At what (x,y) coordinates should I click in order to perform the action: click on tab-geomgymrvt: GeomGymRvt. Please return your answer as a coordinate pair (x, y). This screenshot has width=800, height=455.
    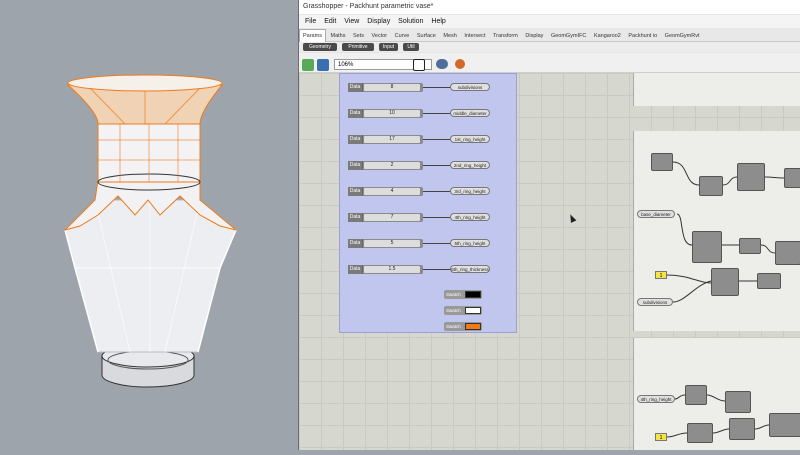
    Looking at the image, I should click on (682, 36).